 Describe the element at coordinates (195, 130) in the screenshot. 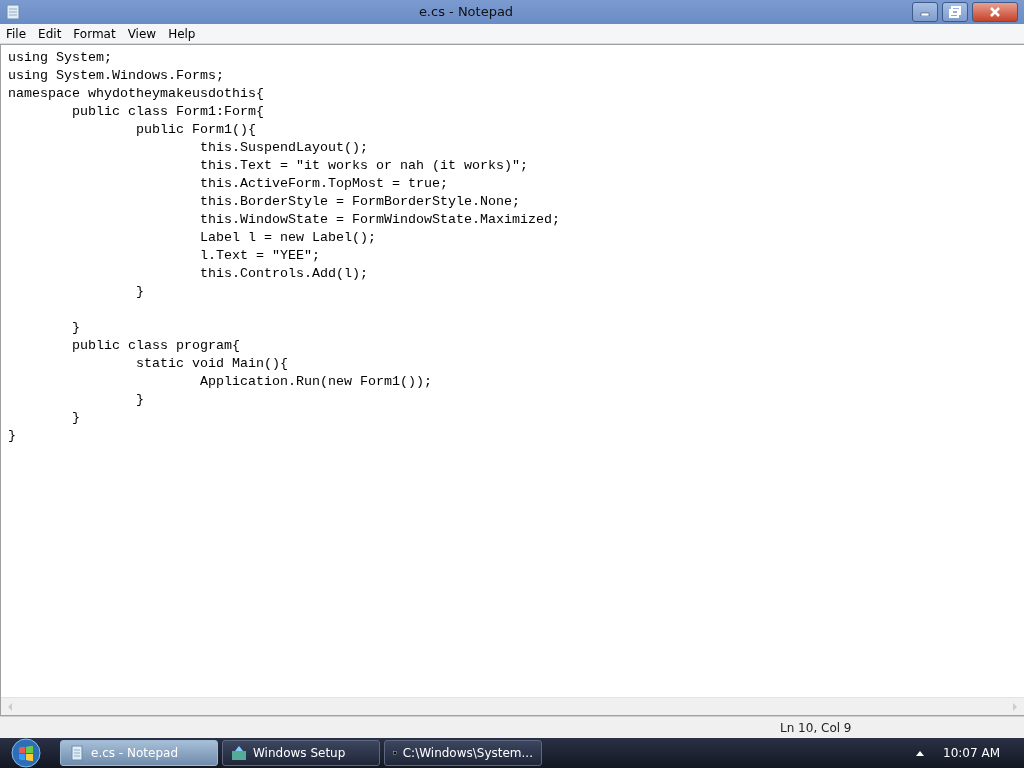

I see `code-line: public Form1(){` at that location.